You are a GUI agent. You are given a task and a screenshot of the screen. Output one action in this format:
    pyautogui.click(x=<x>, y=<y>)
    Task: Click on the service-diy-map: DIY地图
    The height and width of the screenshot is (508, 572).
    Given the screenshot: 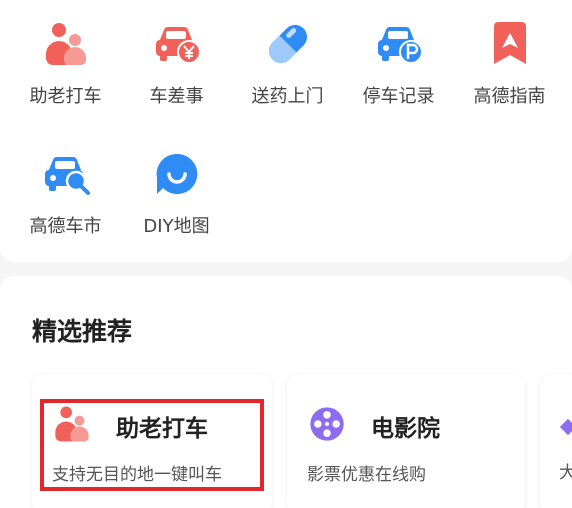 What is the action you would take?
    pyautogui.click(x=176, y=185)
    